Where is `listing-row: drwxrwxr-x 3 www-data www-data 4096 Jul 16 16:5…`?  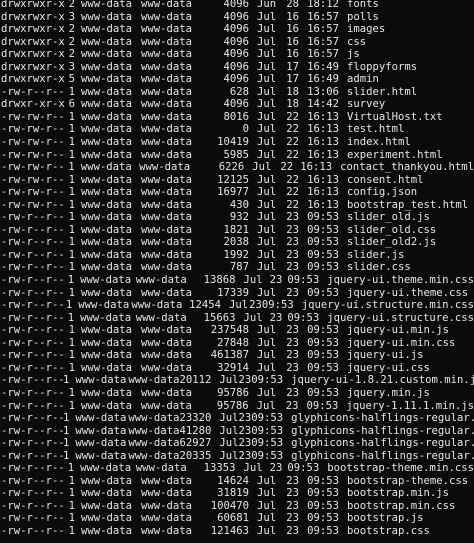 listing-row: drwxrwxr-x 3 www-data www-data 4096 Jul 16 16:5… is located at coordinates (237, 17).